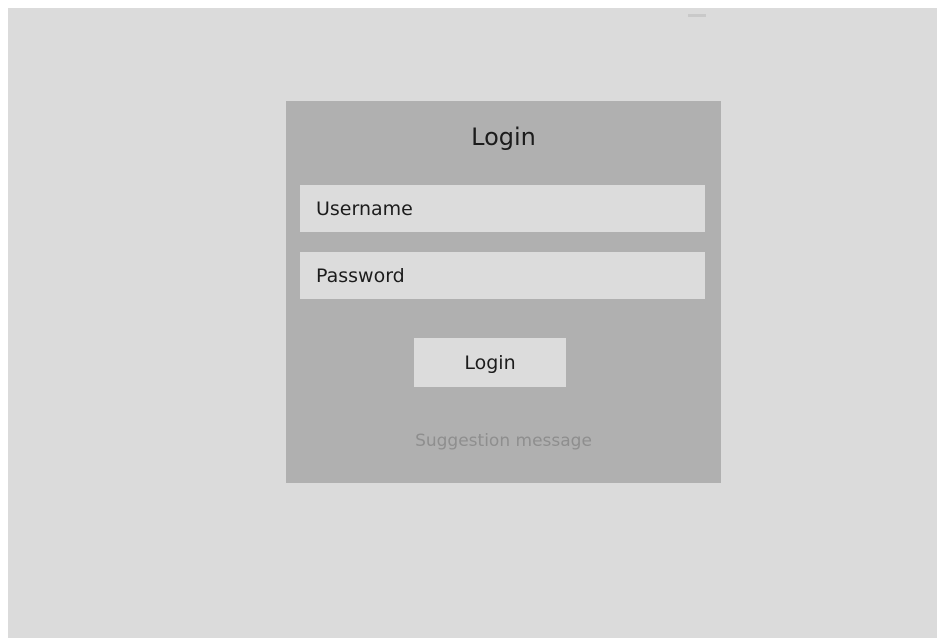 The width and height of the screenshot is (937, 638). What do you see at coordinates (503, 137) in the screenshot?
I see `login-title: Login` at bounding box center [503, 137].